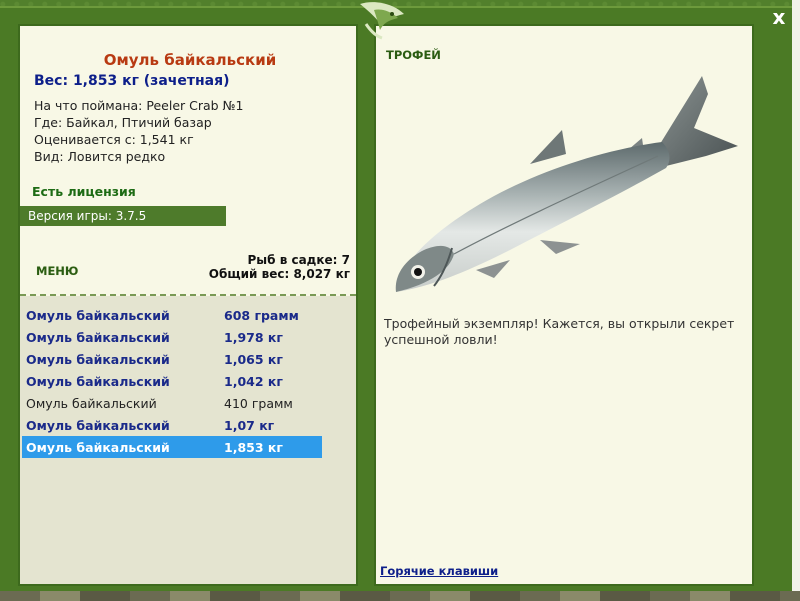  Describe the element at coordinates (382, 21) in the screenshot. I see `fish-leaf-logo-icon` at that location.